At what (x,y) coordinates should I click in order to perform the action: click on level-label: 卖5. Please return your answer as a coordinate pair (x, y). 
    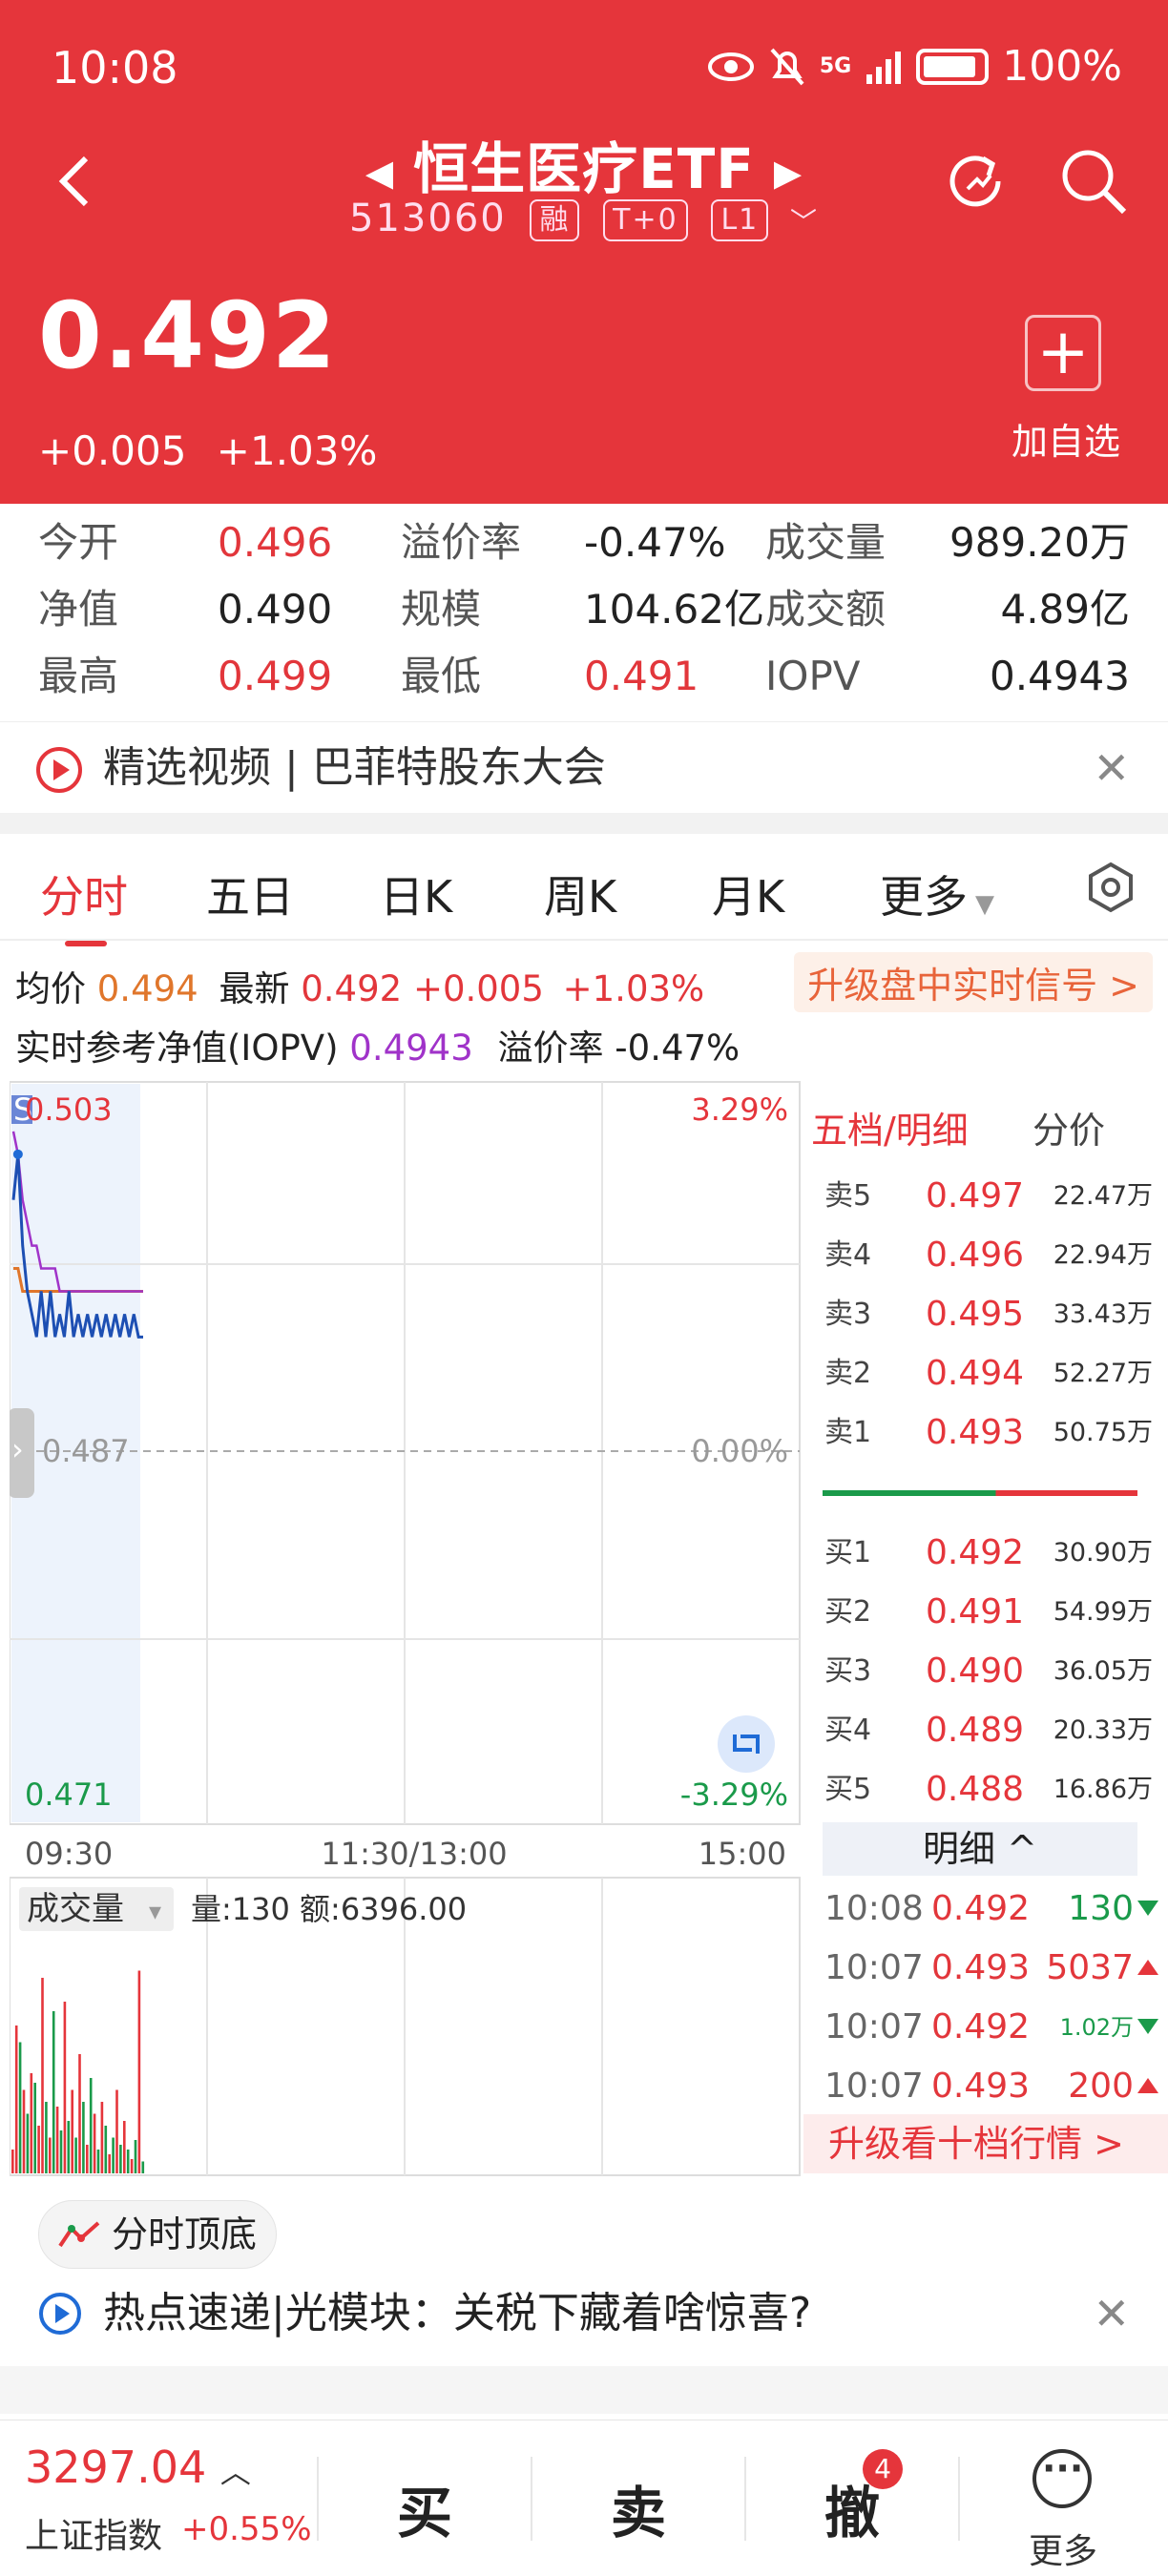
    Looking at the image, I should click on (848, 1196).